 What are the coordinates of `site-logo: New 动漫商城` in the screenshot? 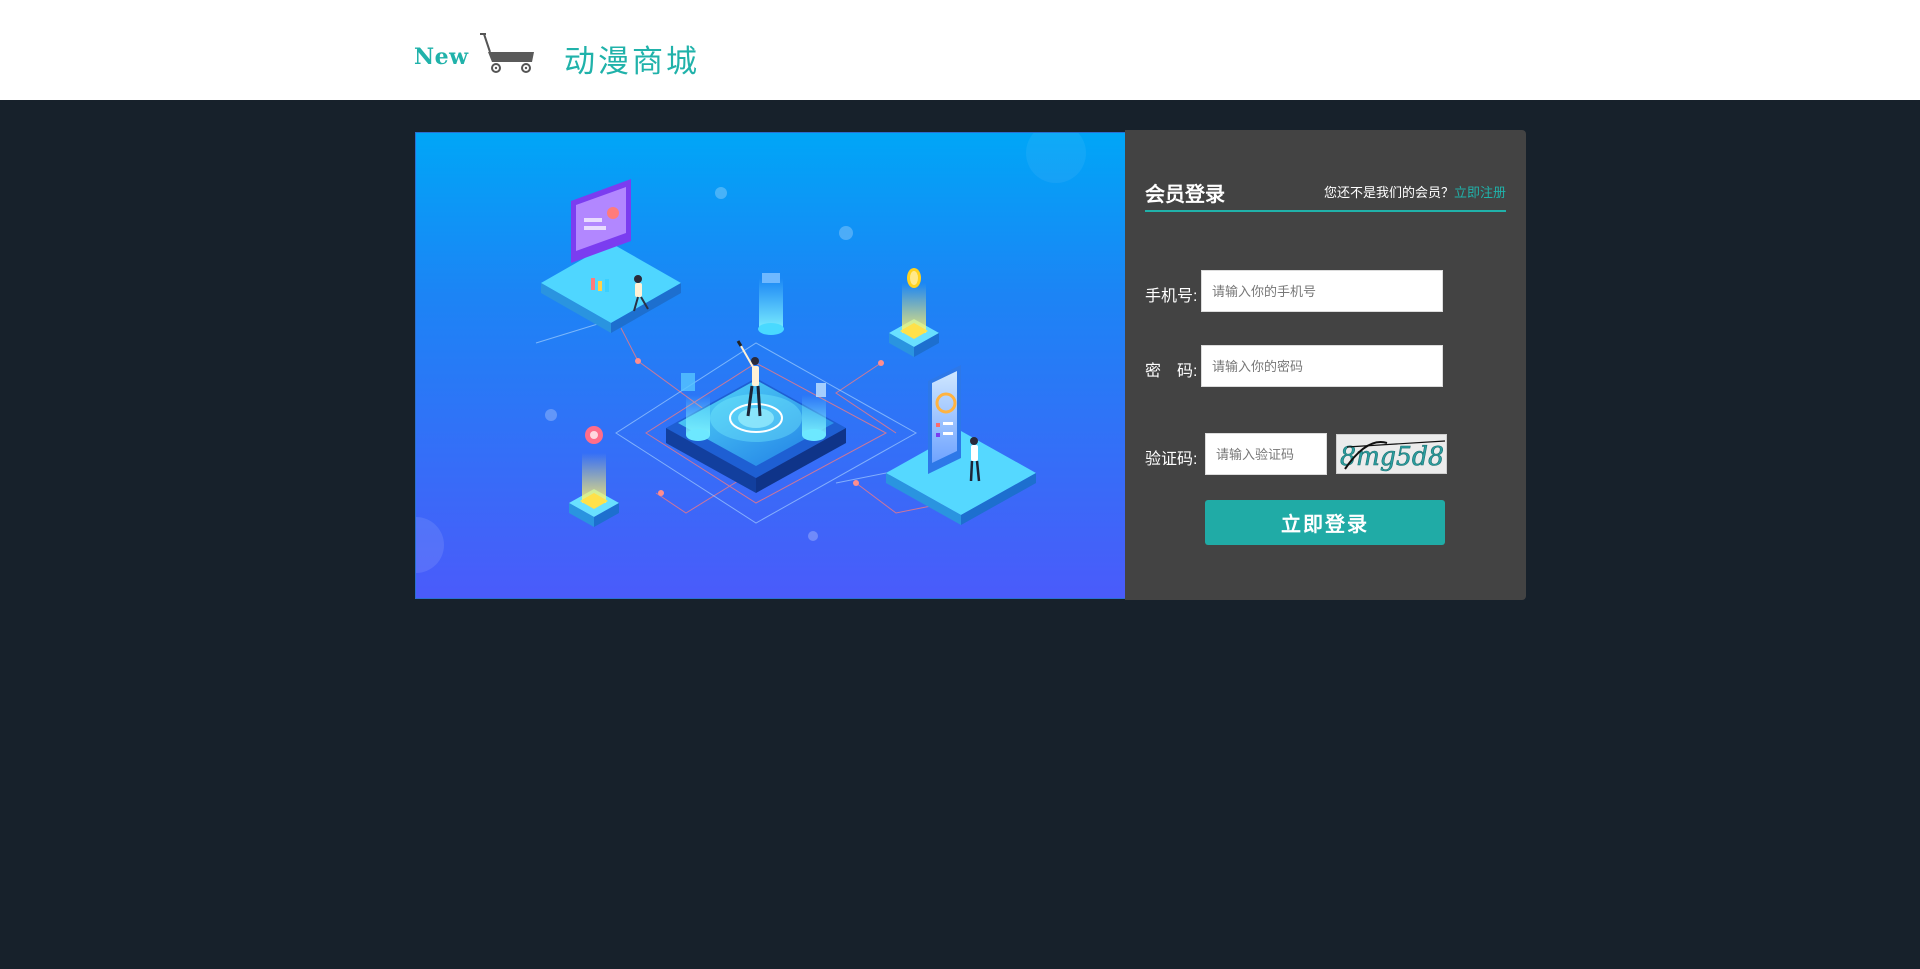 It's located at (564, 55).